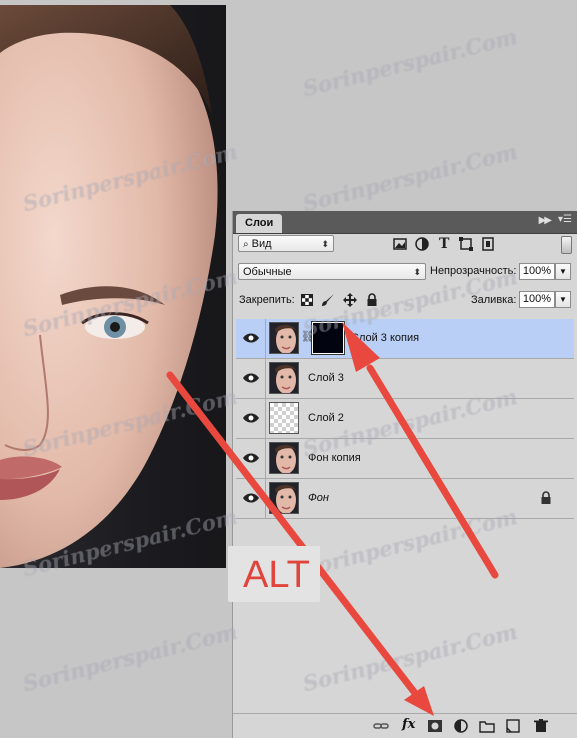 This screenshot has width=577, height=738. I want to click on svg-text: T, so click(444, 243).